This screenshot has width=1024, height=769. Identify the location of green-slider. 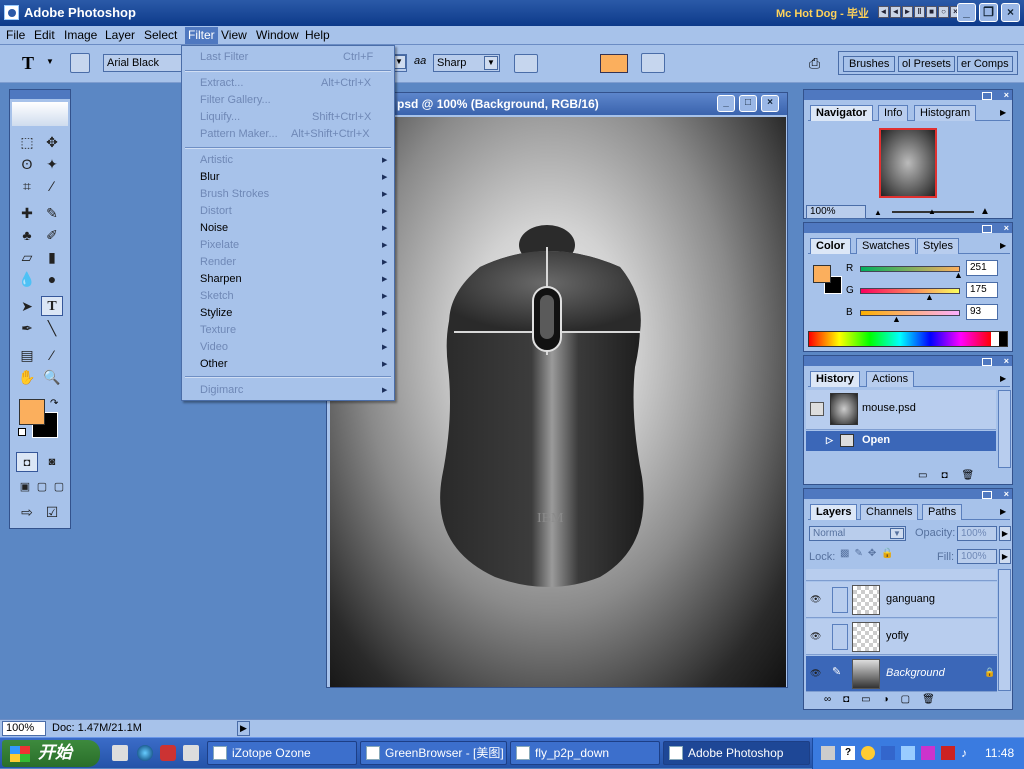
(910, 291).